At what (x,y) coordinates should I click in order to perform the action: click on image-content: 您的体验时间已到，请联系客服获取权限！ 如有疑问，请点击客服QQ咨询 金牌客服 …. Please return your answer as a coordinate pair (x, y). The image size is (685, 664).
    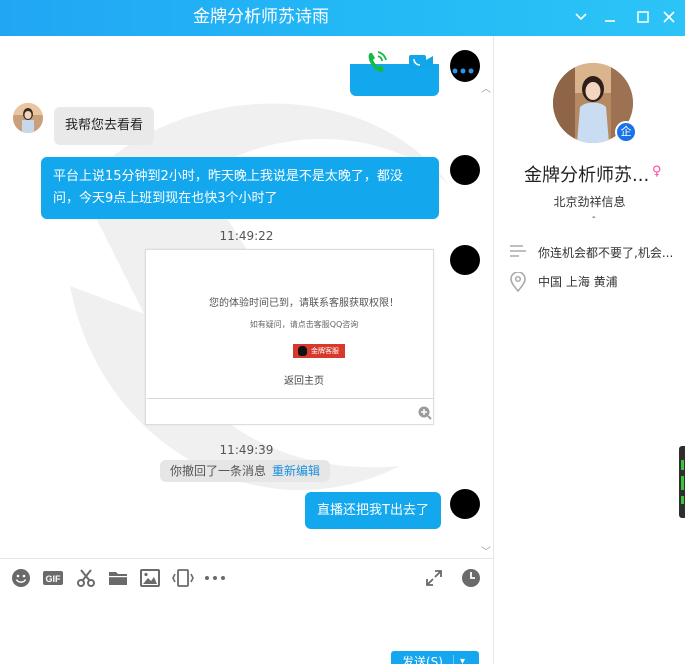
    Looking at the image, I should click on (290, 325).